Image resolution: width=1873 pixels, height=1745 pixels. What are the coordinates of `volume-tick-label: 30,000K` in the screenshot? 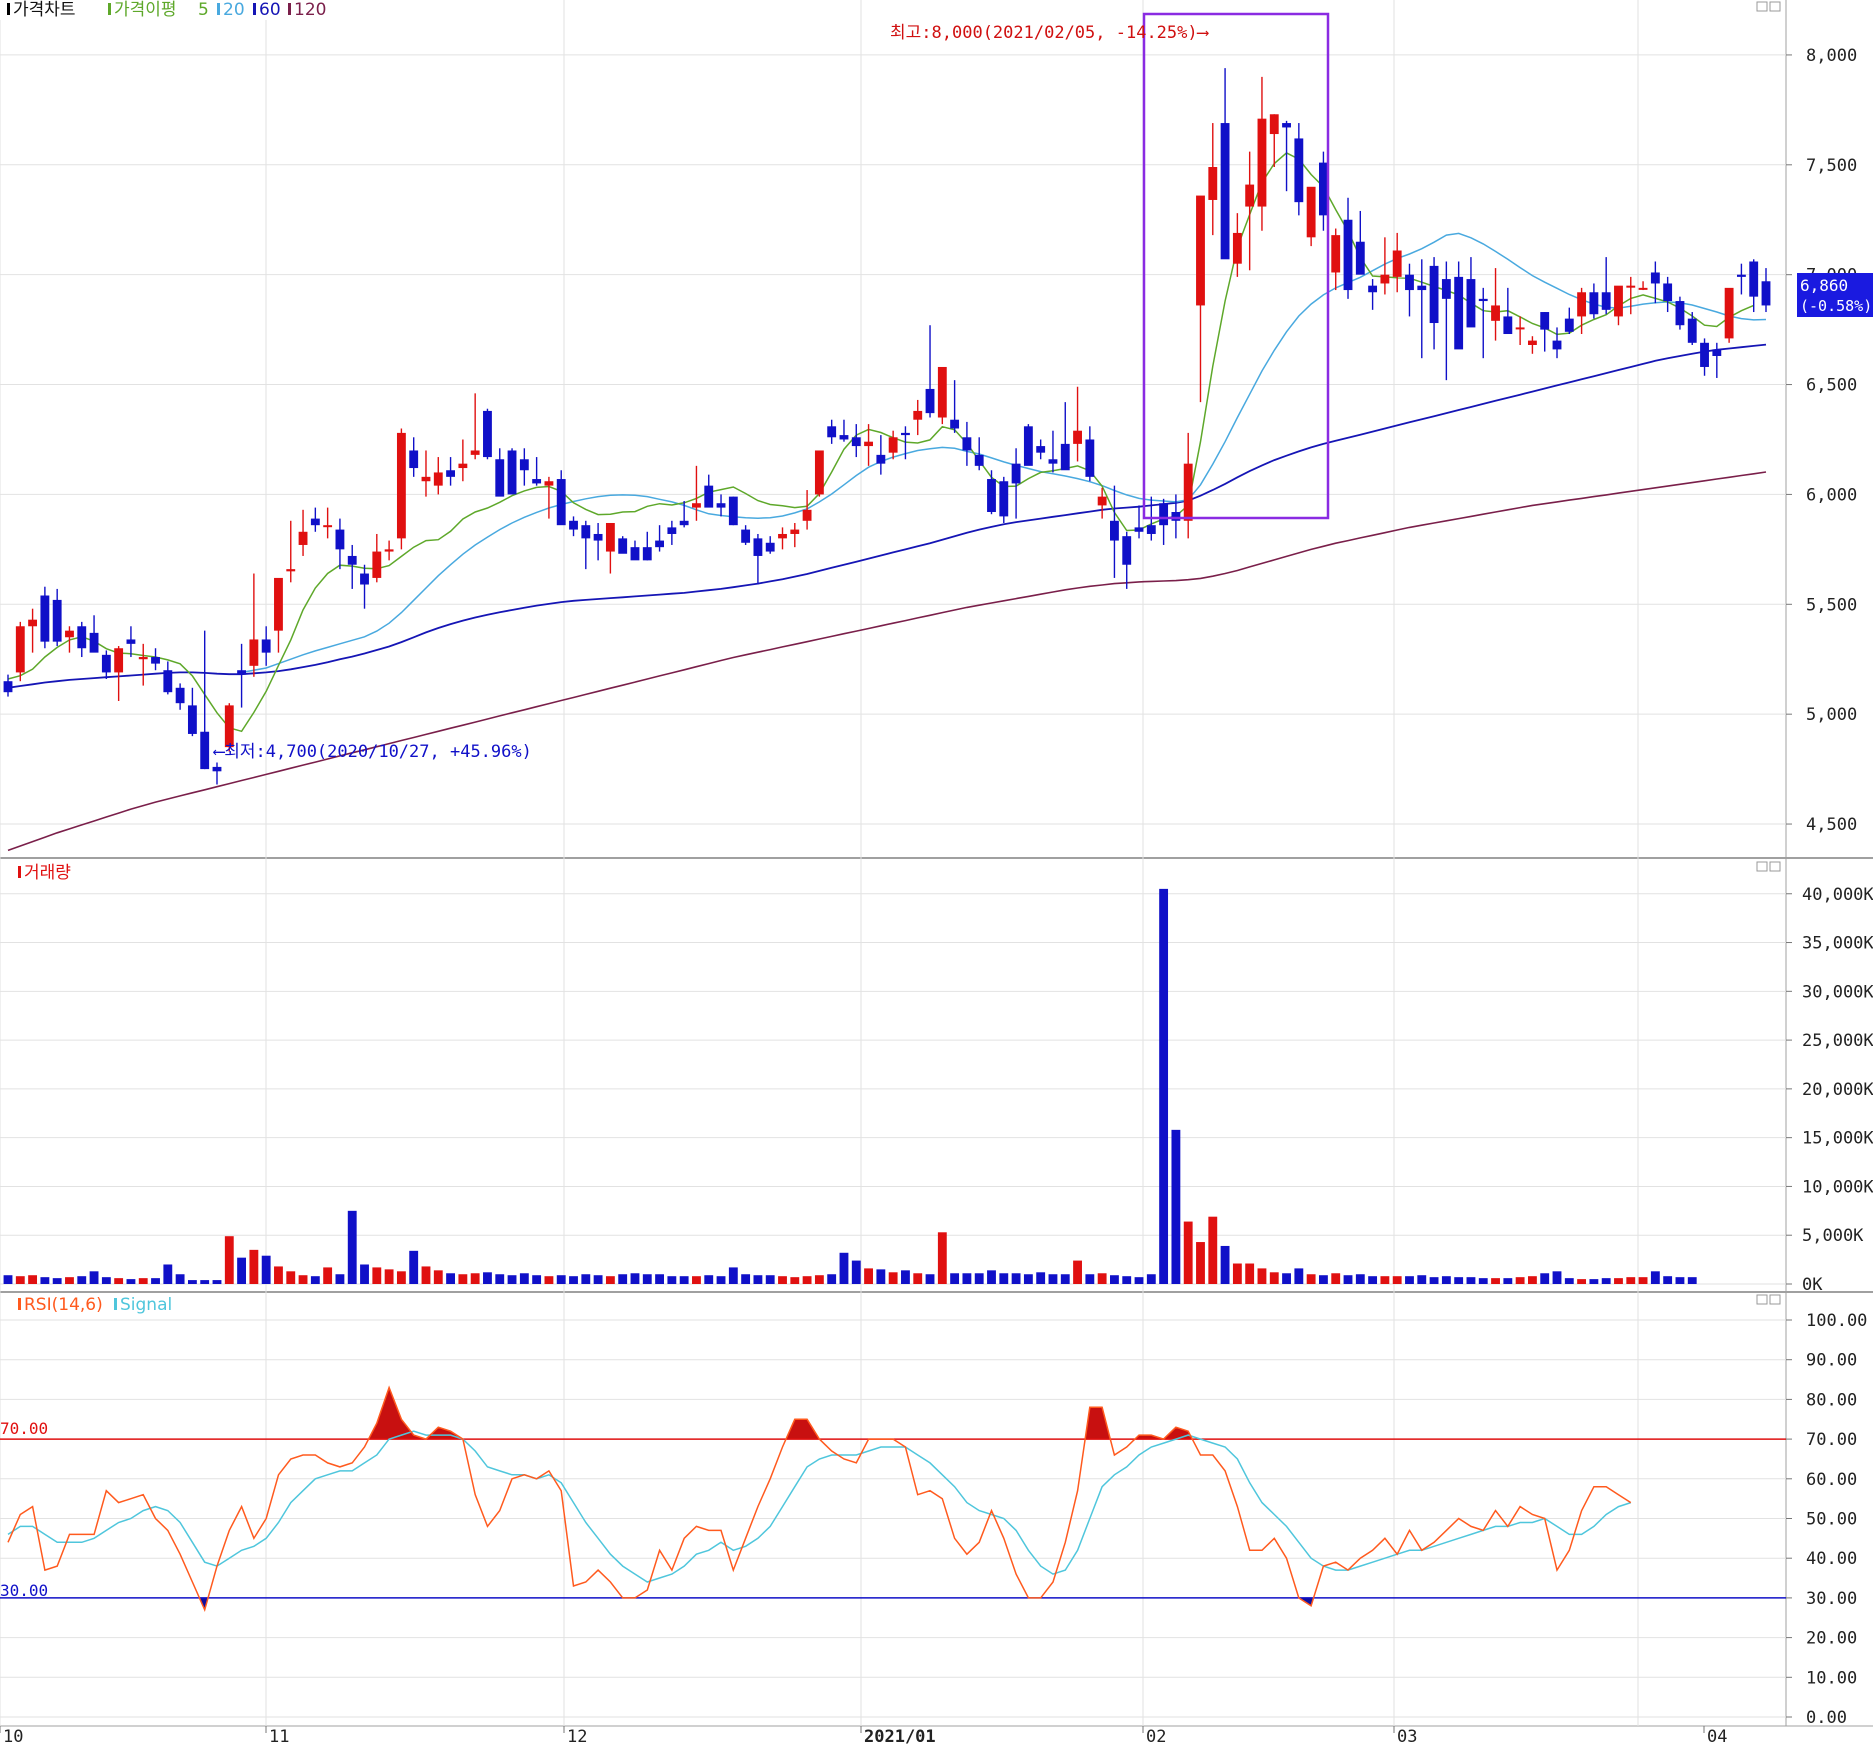 It's located at (1837, 992).